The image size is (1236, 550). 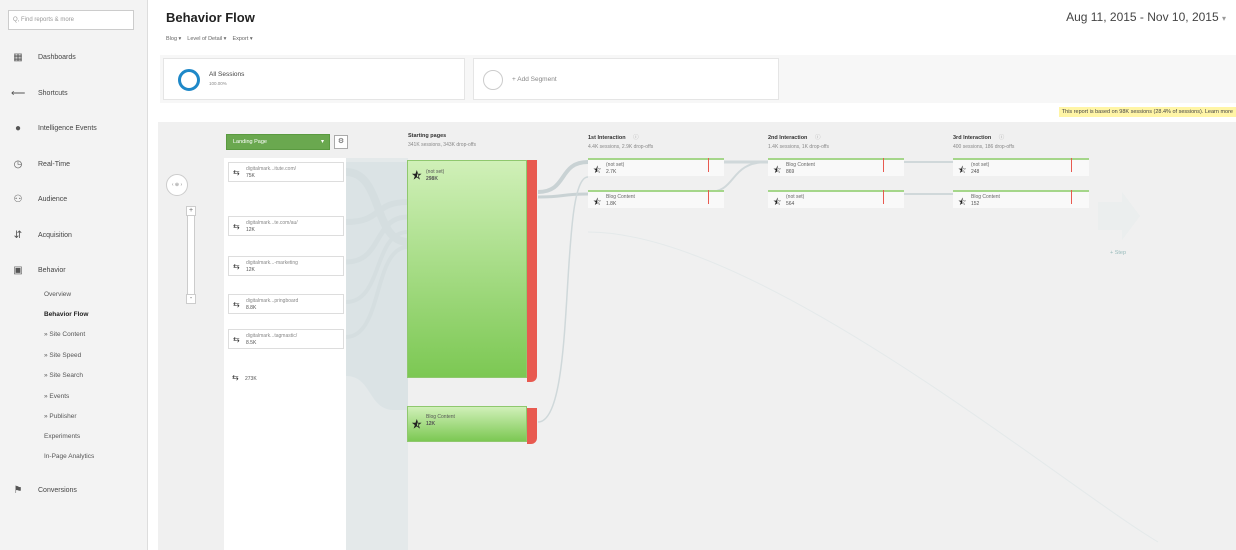 What do you see at coordinates (432, 179) in the screenshot?
I see `node-value: 298K` at bounding box center [432, 179].